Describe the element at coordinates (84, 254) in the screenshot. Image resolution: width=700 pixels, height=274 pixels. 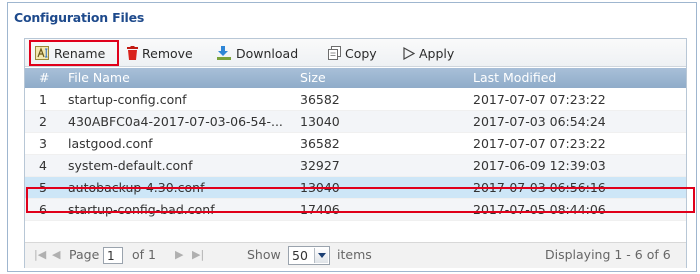
I see `page-label: Page` at that location.